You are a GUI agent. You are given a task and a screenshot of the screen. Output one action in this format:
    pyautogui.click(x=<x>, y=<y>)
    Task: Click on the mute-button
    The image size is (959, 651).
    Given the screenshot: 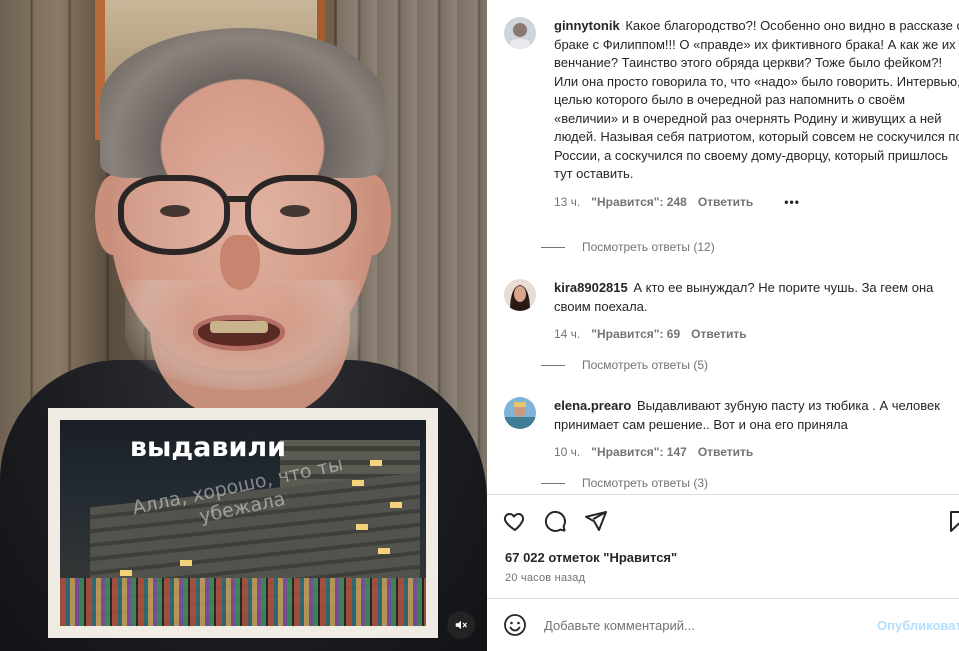 What is the action you would take?
    pyautogui.click(x=461, y=625)
    